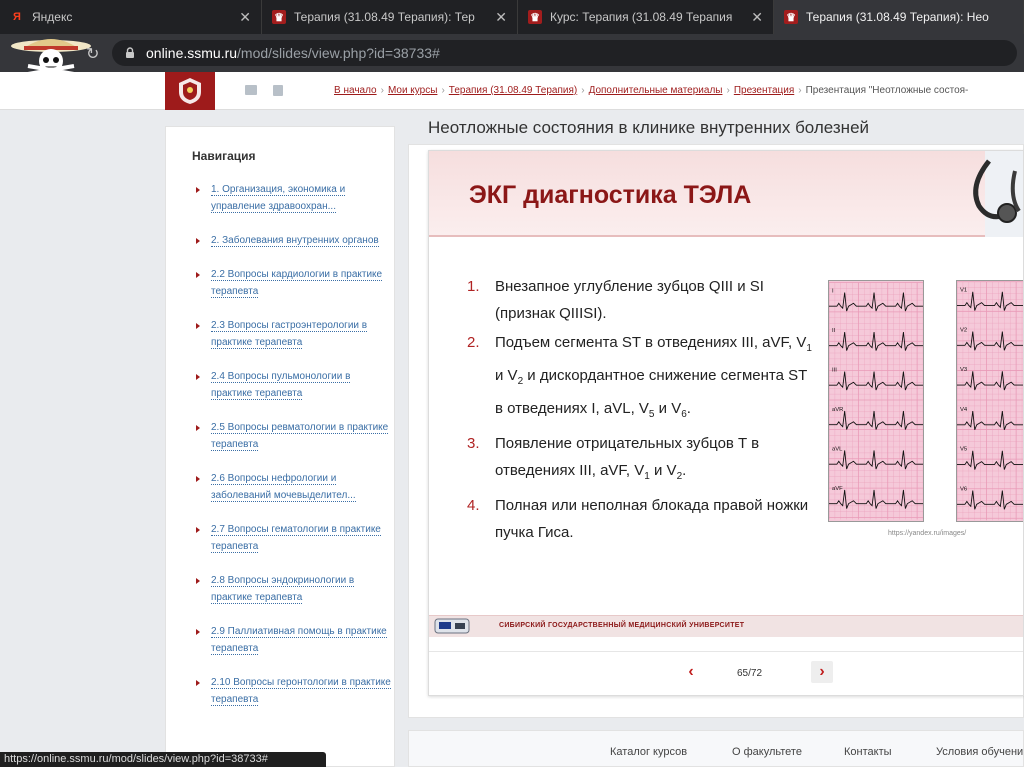 Image resolution: width=1024 pixels, height=767 pixels. What do you see at coordinates (92, 54) in the screenshot?
I see `reload-icon: ↻` at bounding box center [92, 54].